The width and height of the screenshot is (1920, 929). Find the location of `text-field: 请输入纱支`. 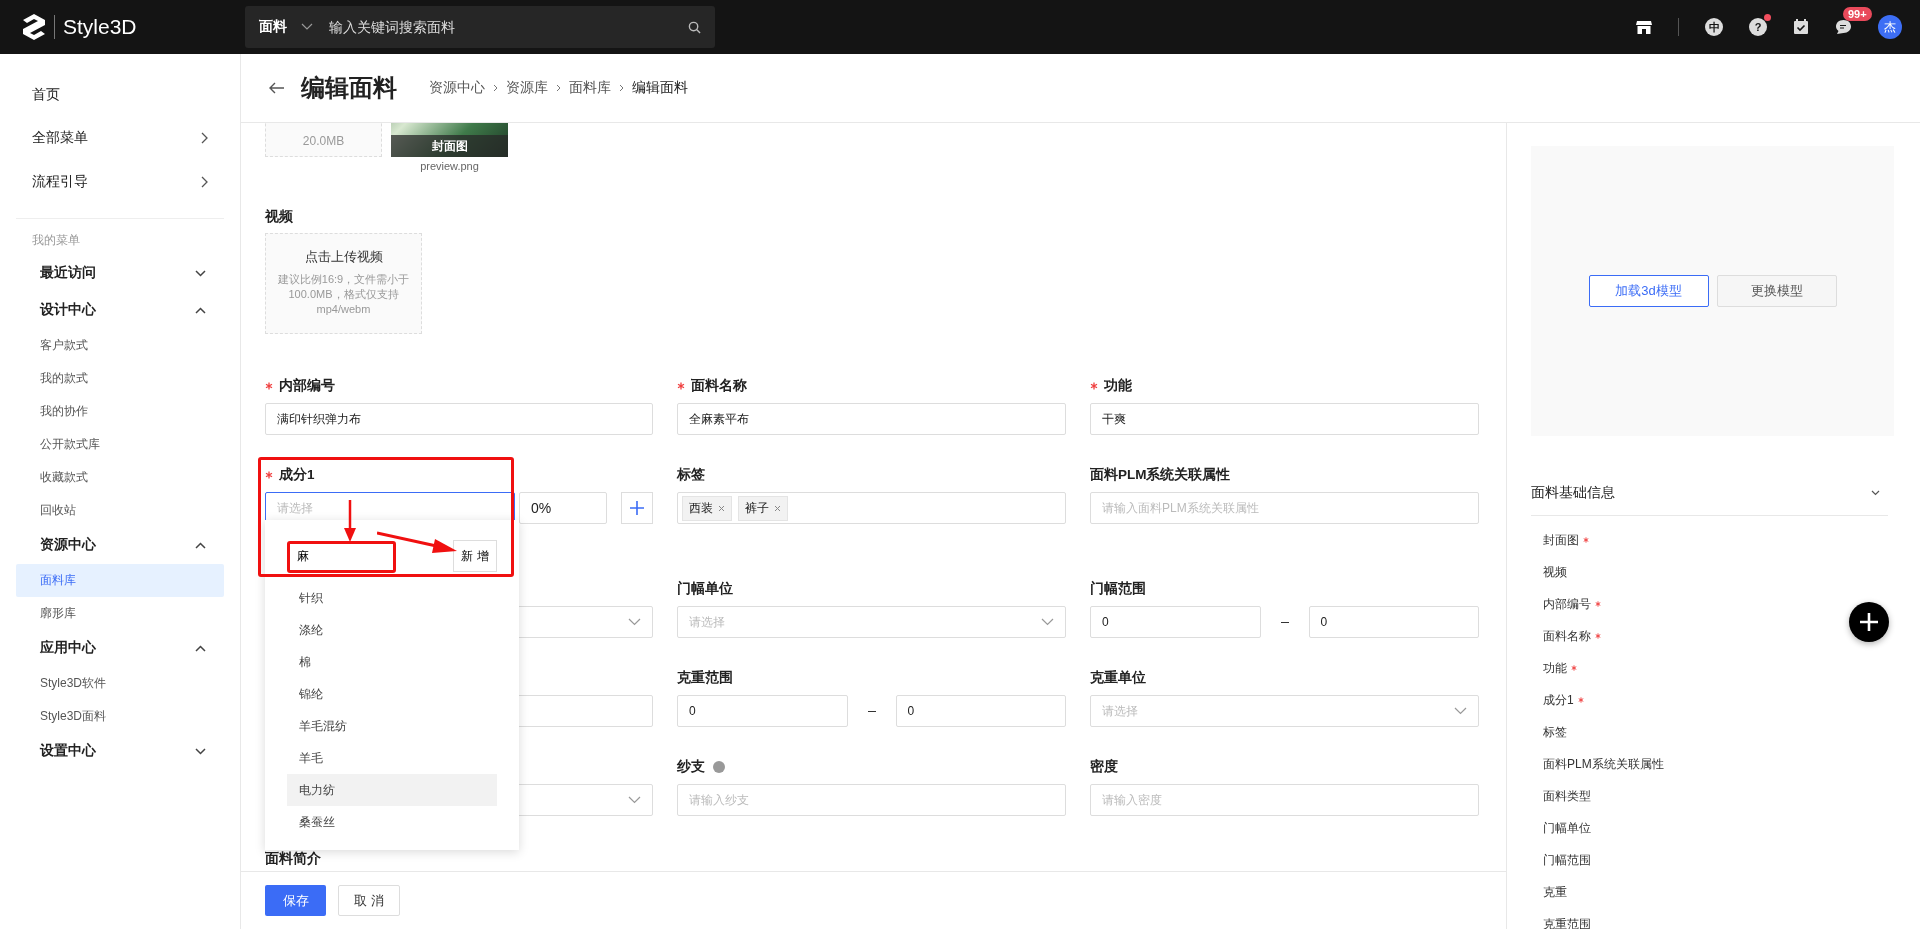

text-field: 请输入纱支 is located at coordinates (871, 800).